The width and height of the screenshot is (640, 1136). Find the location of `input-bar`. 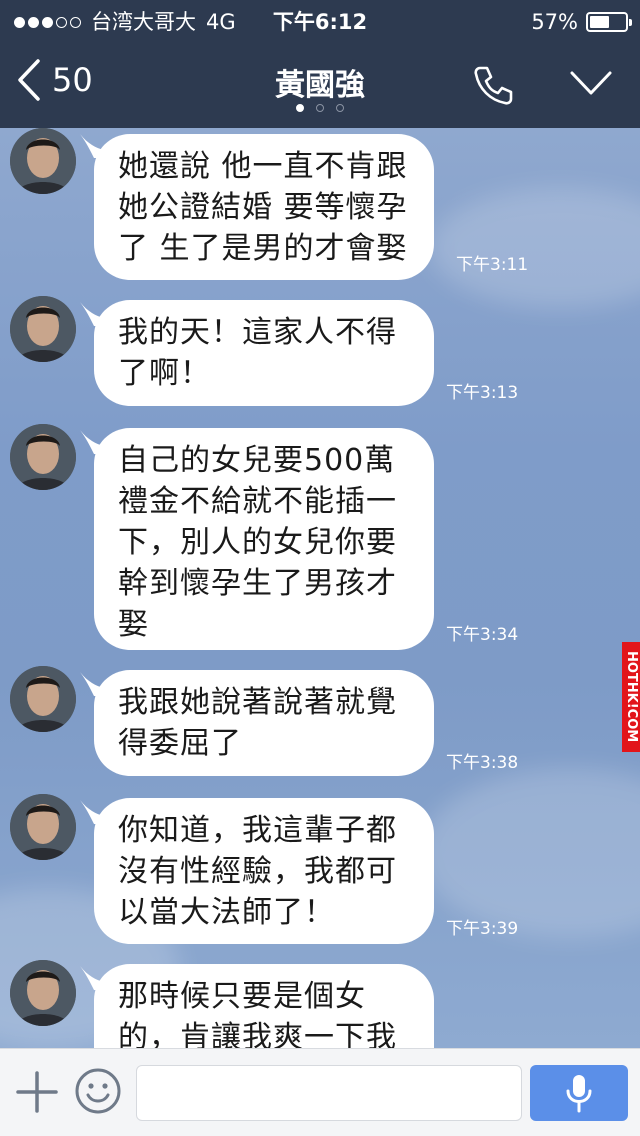

input-bar is located at coordinates (320, 1092).